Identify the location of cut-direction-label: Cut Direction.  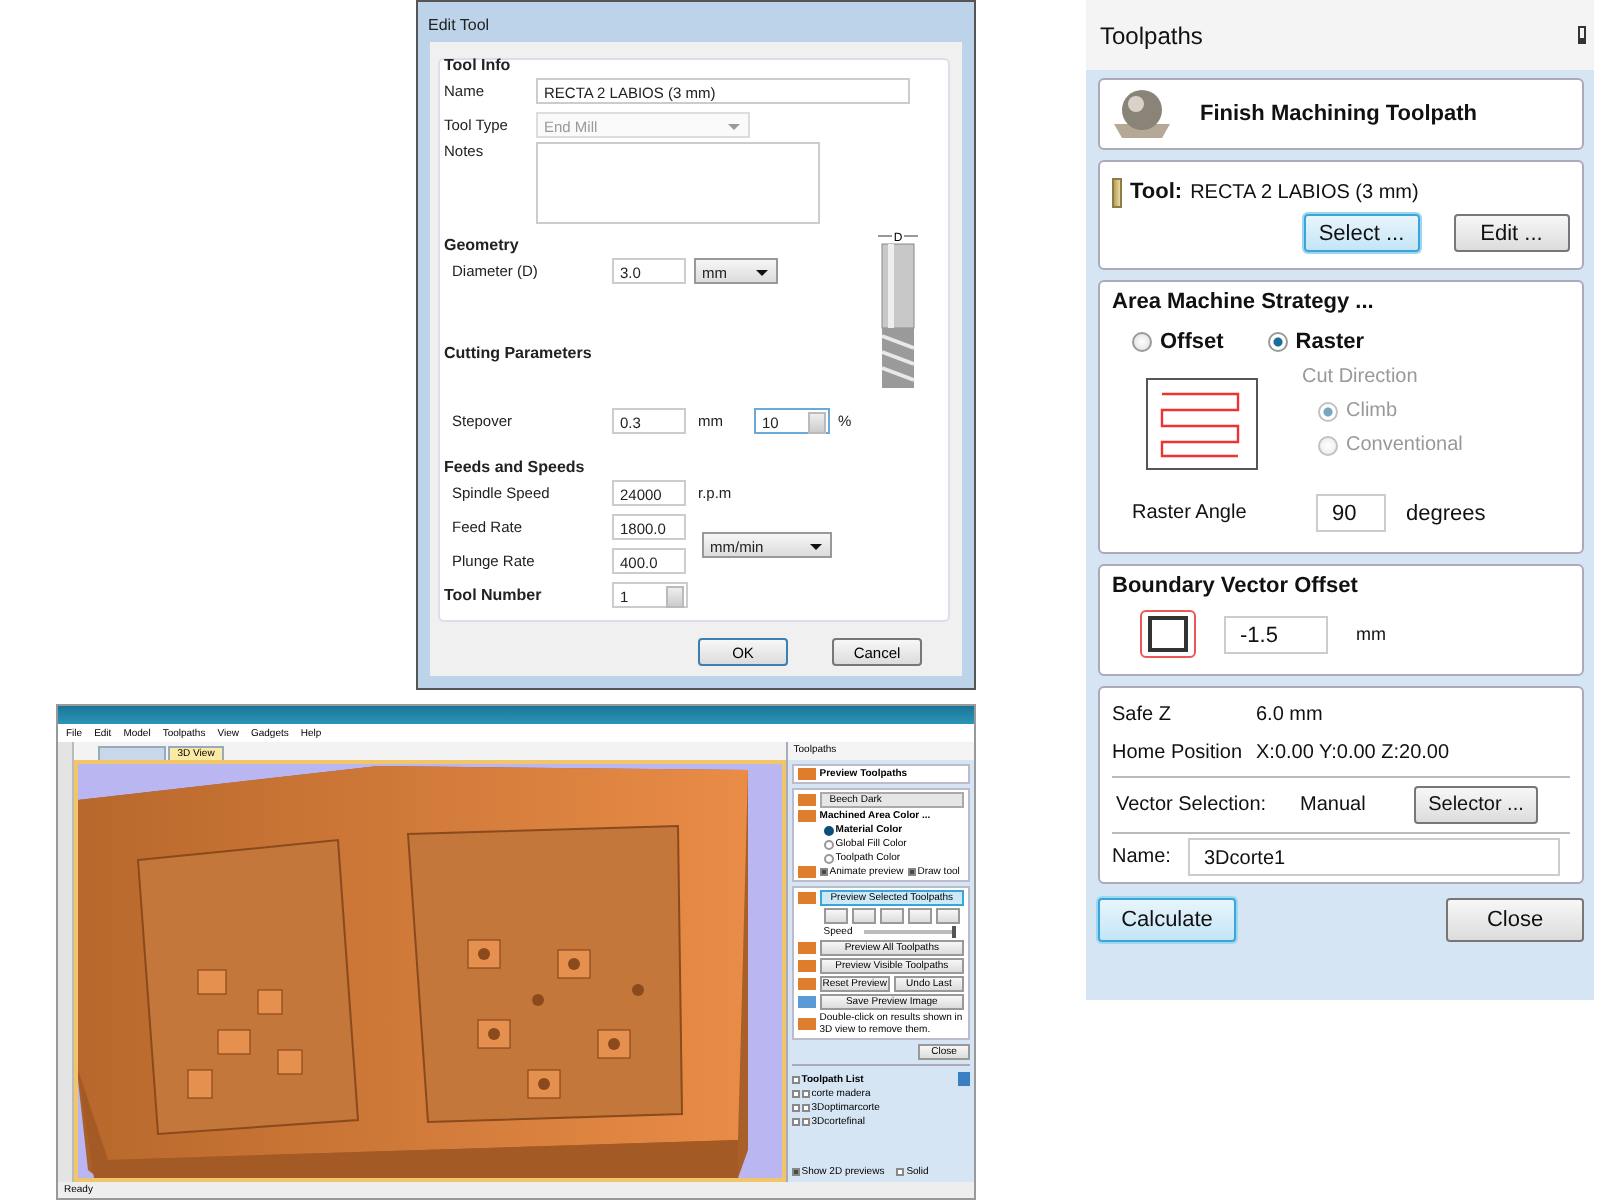
(1361, 377).